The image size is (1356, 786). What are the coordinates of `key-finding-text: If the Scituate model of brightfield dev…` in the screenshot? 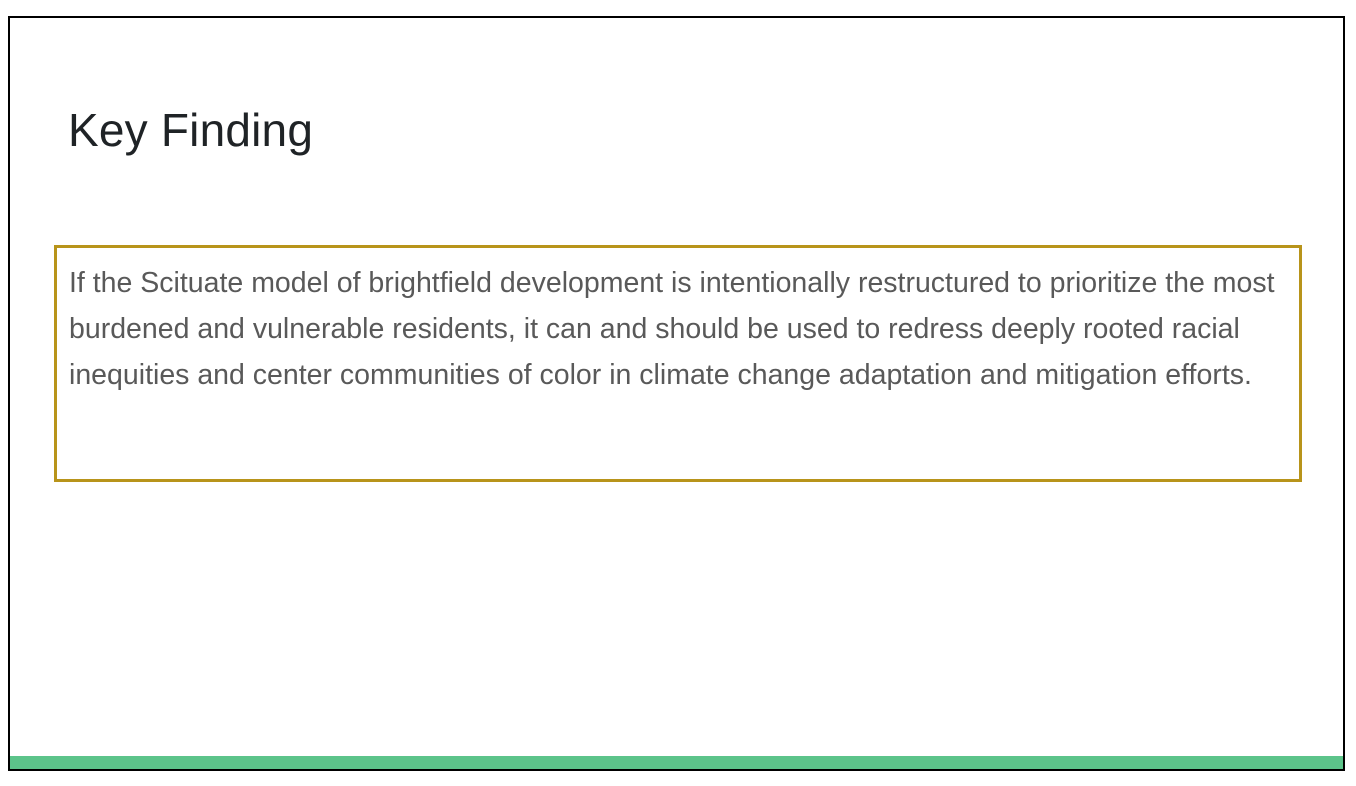 It's located at (672, 329).